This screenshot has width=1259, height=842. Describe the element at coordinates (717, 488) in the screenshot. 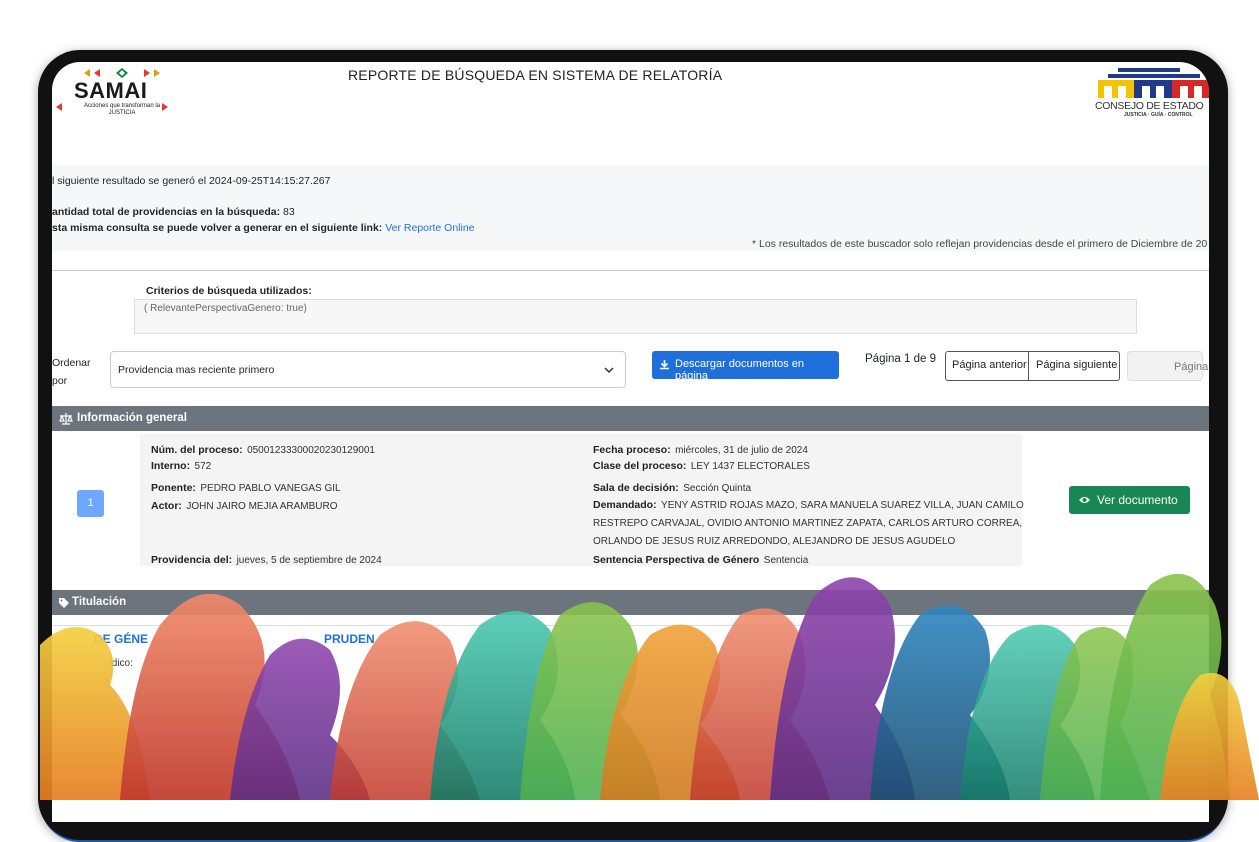

I see `sala-value: Sección Quinta` at that location.